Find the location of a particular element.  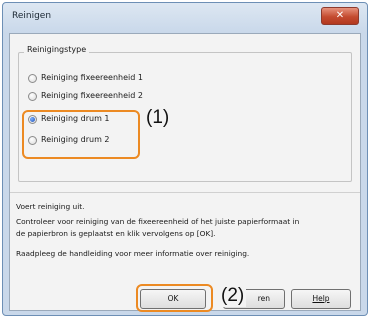

callout-1: (1) is located at coordinates (158, 117).